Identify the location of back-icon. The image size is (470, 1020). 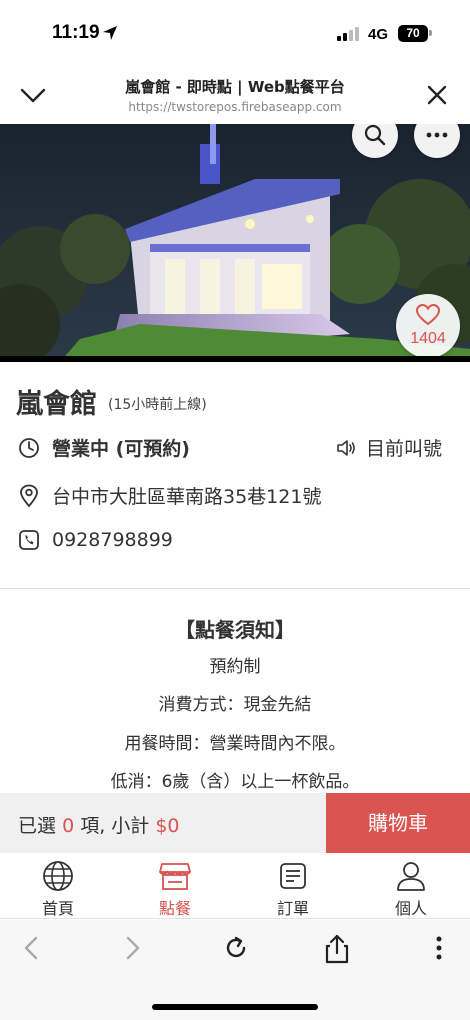
(32, 948).